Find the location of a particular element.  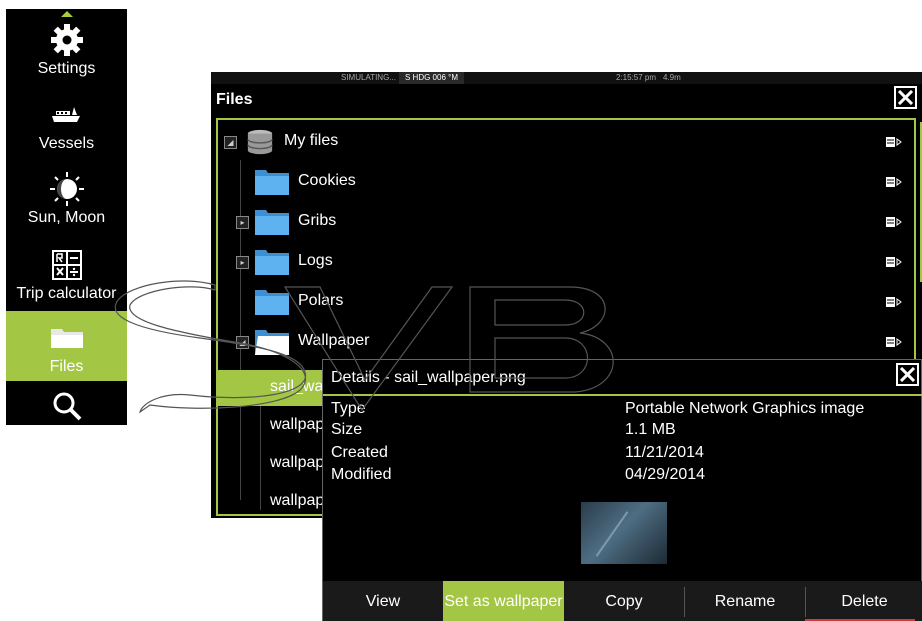

delete-button: Delete is located at coordinates (864, 601).